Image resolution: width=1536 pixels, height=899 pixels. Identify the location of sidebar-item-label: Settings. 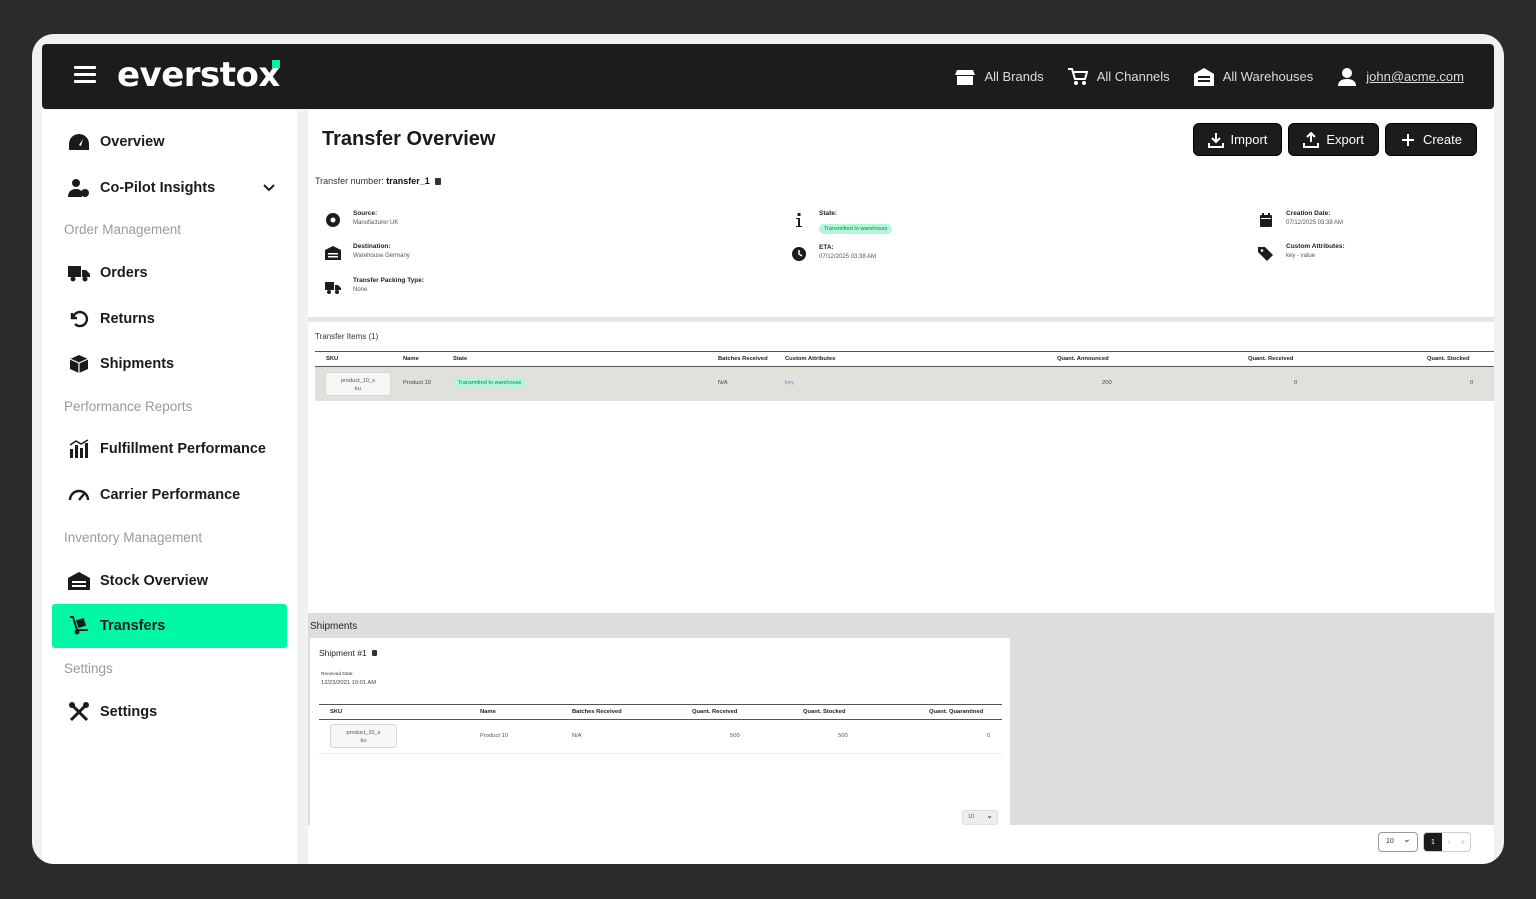
(129, 712).